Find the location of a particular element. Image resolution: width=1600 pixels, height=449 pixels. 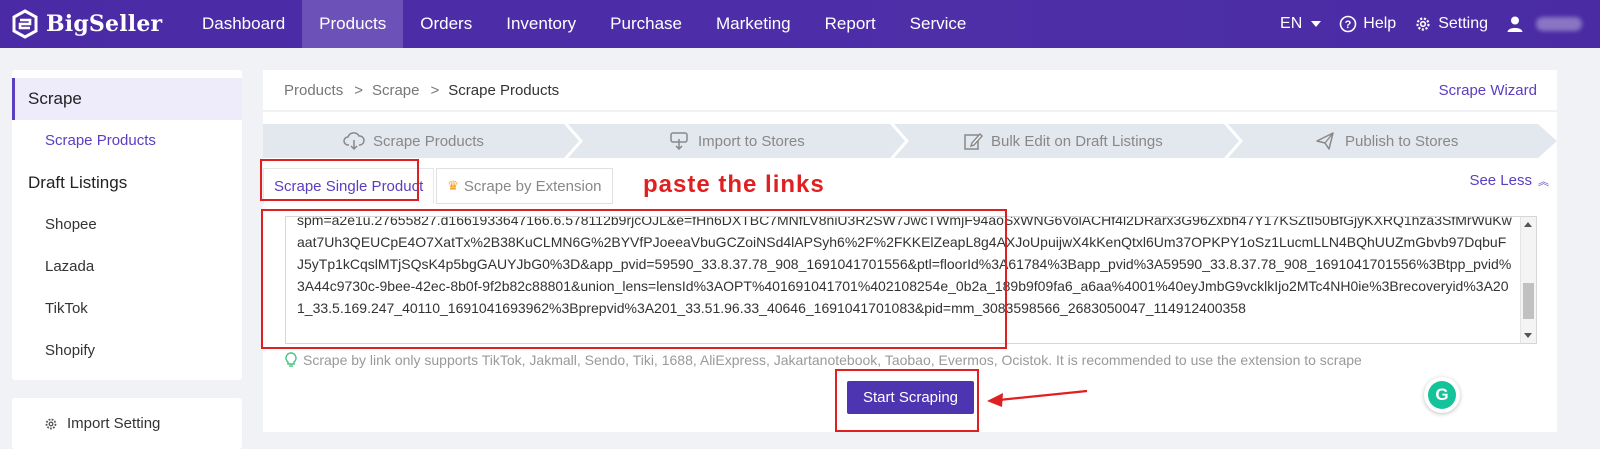

send-icon is located at coordinates (1325, 141).